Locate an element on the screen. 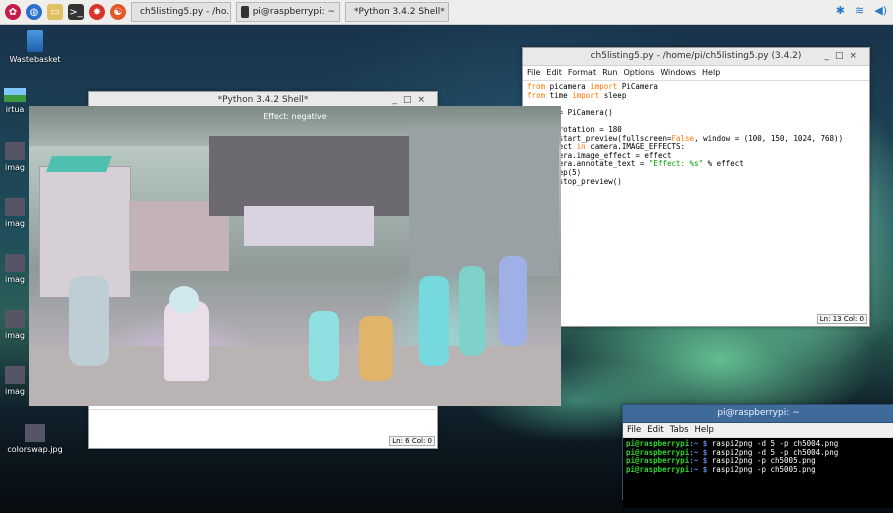 This screenshot has height=513, width=893. terminal-menu-edit: Edit is located at coordinates (655, 430).